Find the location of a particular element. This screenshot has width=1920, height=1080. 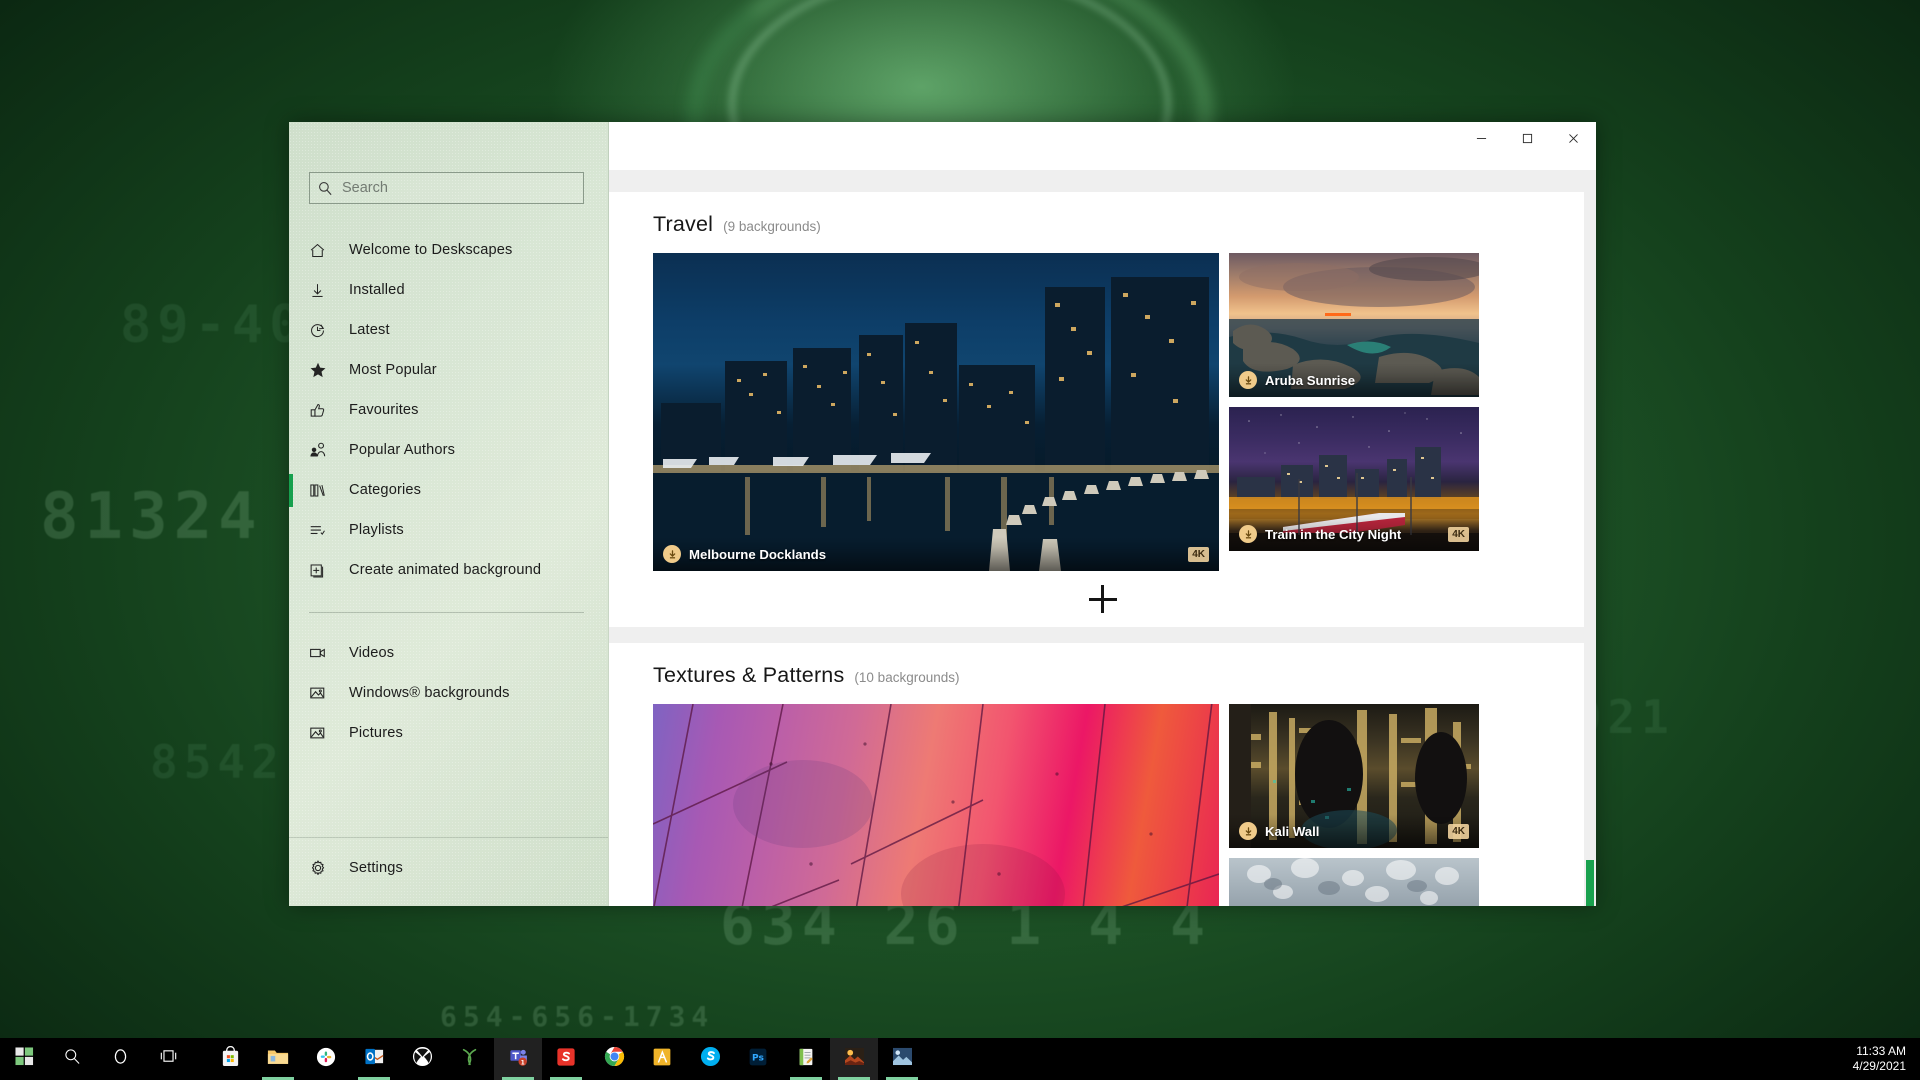

deskscapes-button is located at coordinates (854, 1059).